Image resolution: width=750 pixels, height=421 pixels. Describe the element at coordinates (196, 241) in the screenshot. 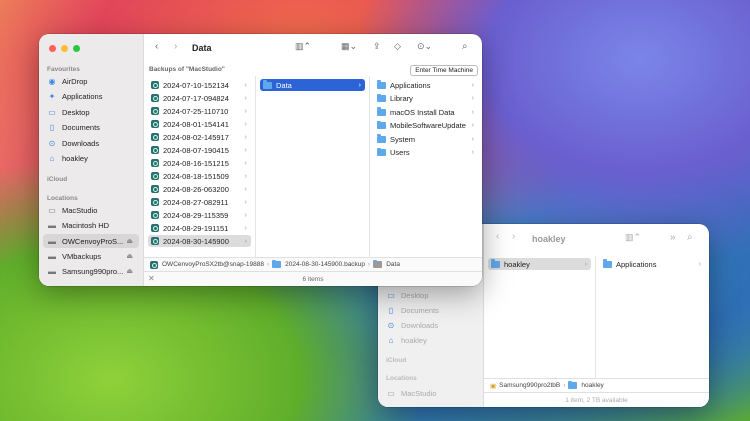

I see `item-label: 2024-08-30-145900` at that location.